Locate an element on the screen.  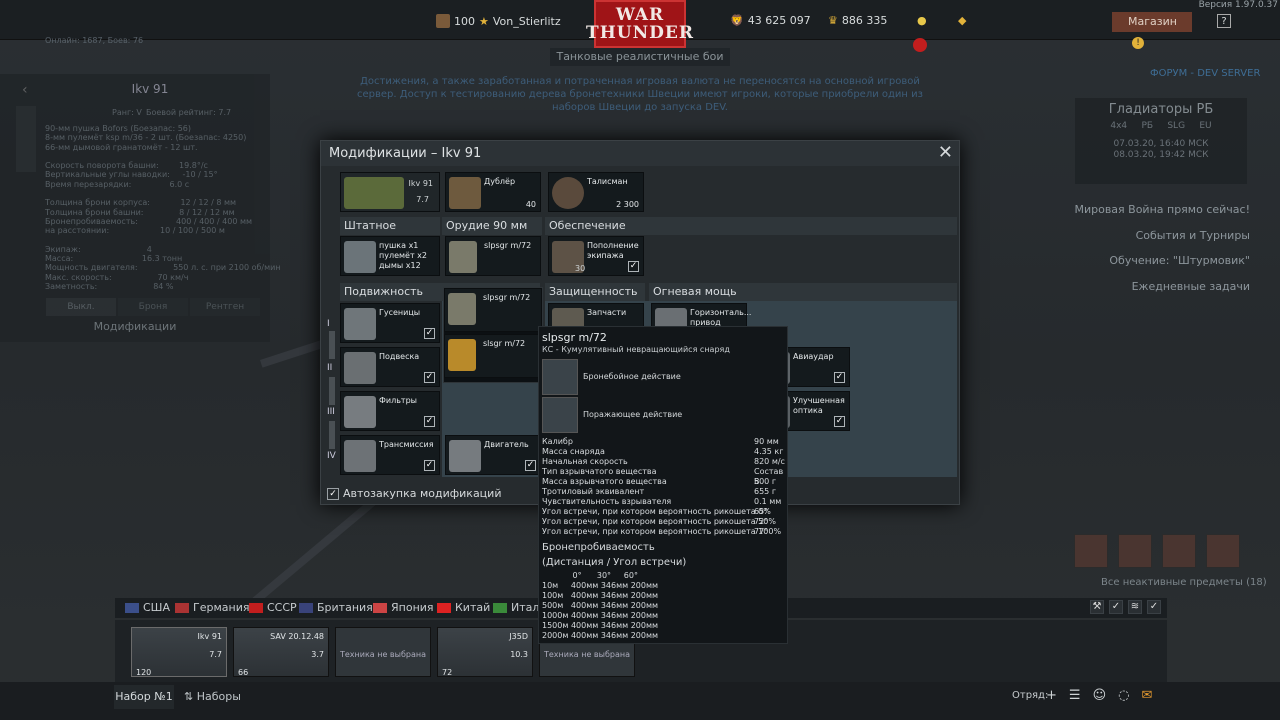
preset-tab: Набор №1 is located at coordinates (144, 697).